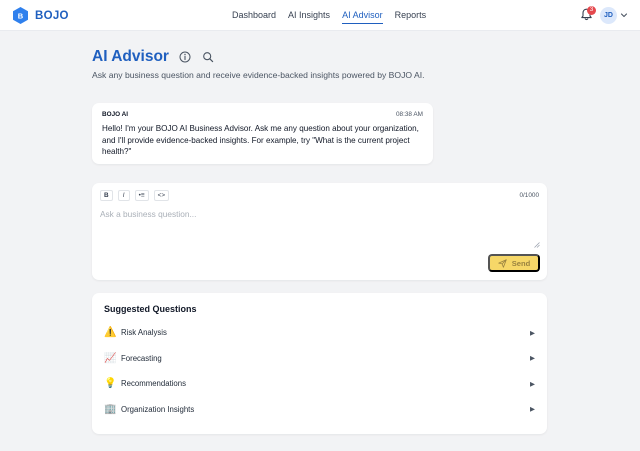  I want to click on logo-hexagon-icon: B, so click(20, 15).